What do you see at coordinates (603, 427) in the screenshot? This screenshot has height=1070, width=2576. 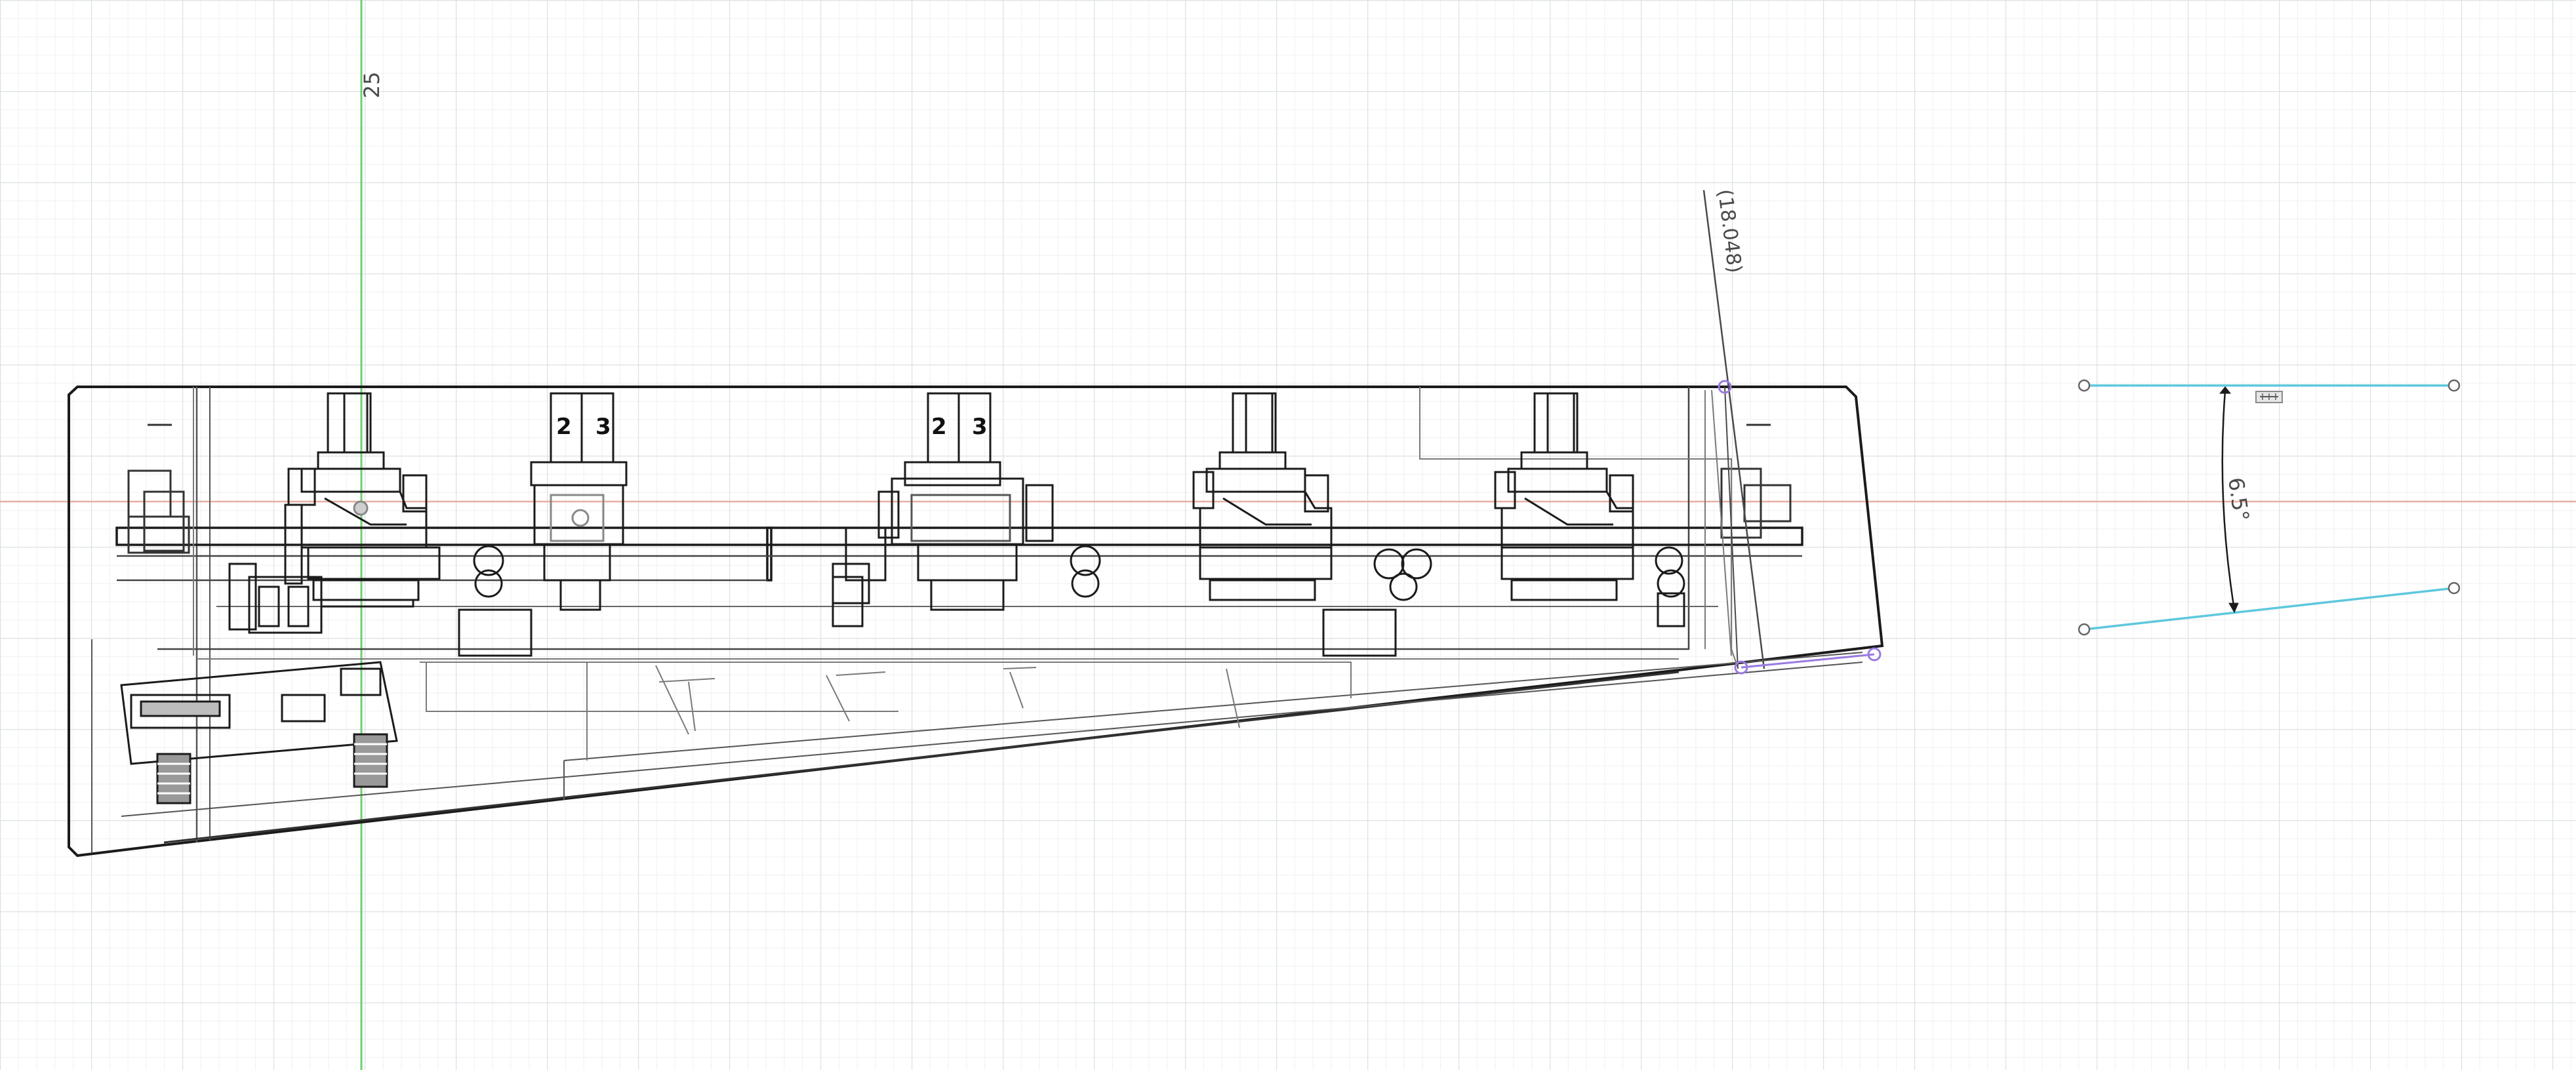 I see `key-legend-3a: 3` at bounding box center [603, 427].